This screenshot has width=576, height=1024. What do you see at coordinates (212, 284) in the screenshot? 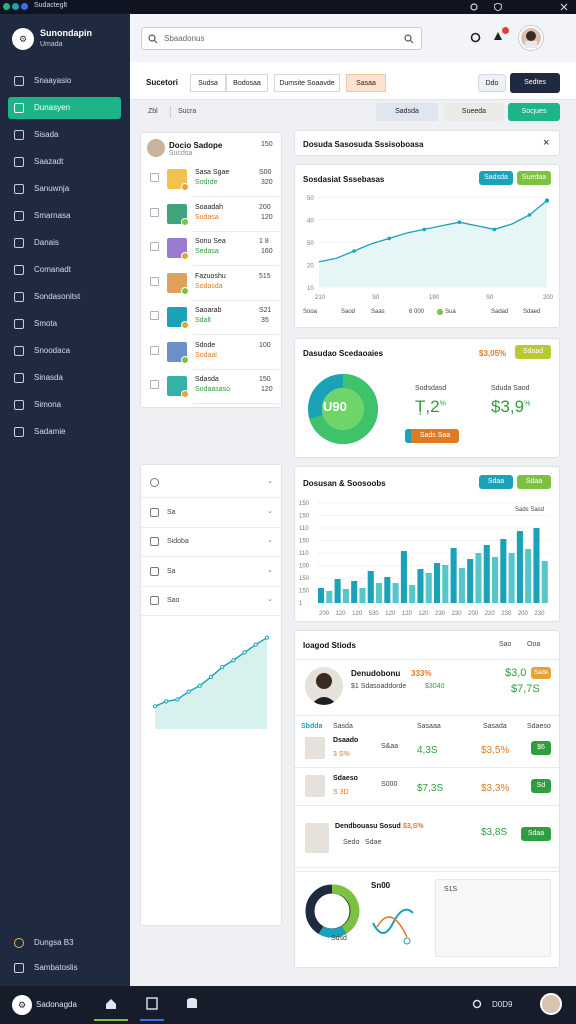
I see `list-item: Fazuoshu Sodasda 515` at bounding box center [212, 284].